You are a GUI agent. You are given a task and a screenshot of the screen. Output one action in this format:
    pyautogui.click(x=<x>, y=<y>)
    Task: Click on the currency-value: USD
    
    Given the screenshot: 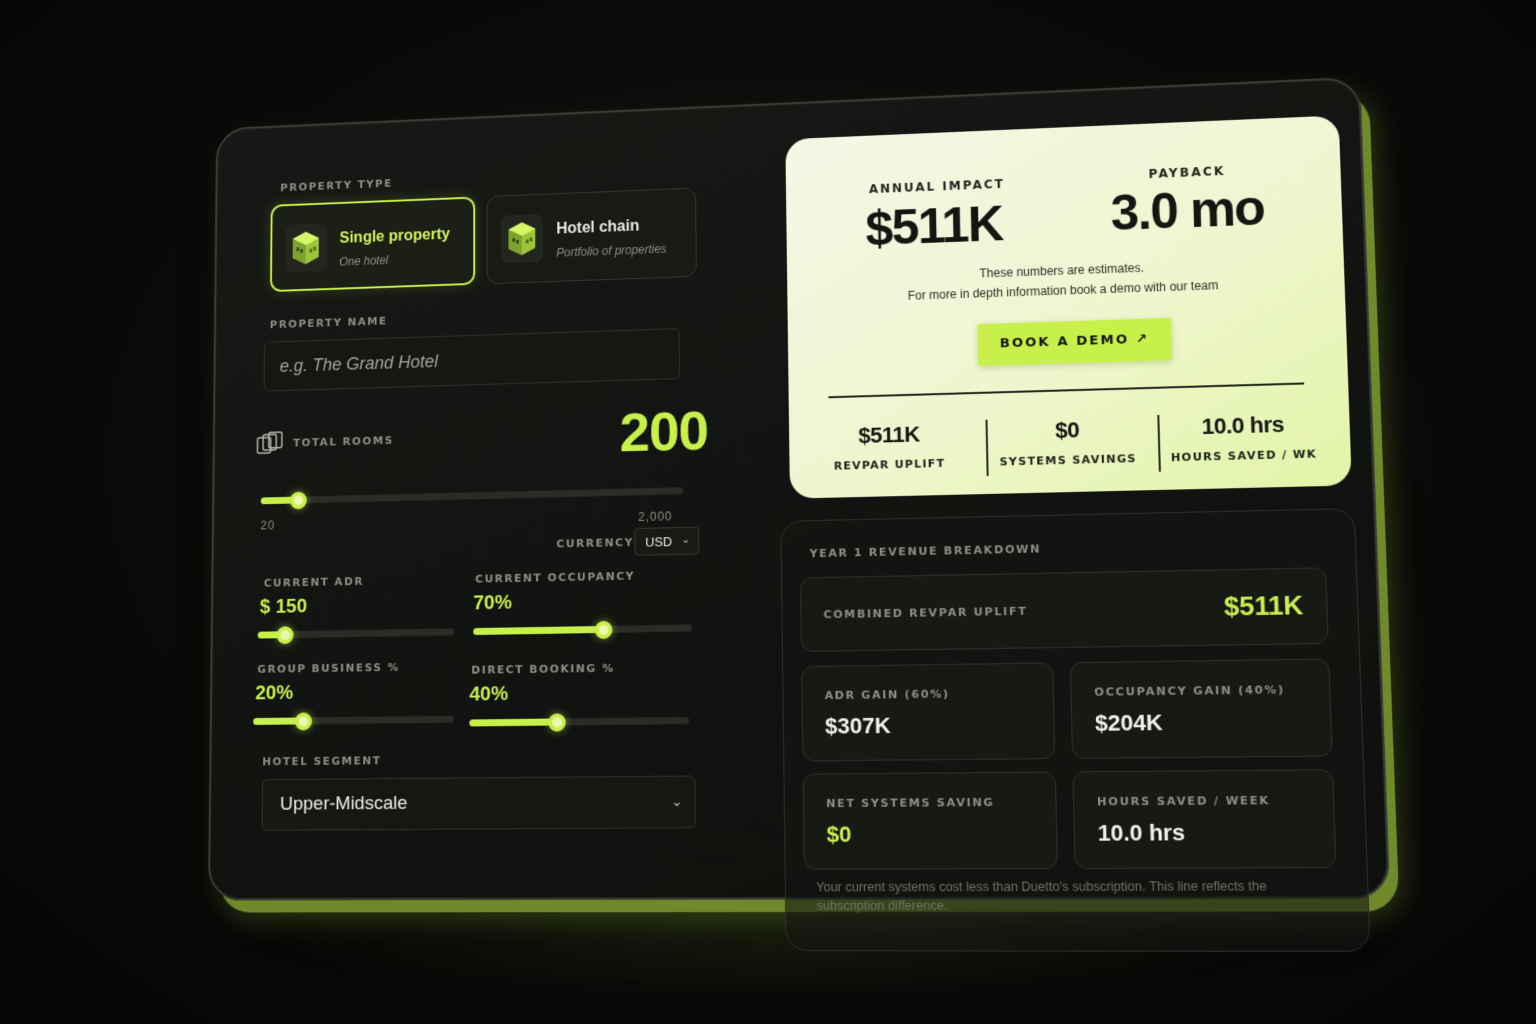 What is the action you would take?
    pyautogui.click(x=659, y=542)
    